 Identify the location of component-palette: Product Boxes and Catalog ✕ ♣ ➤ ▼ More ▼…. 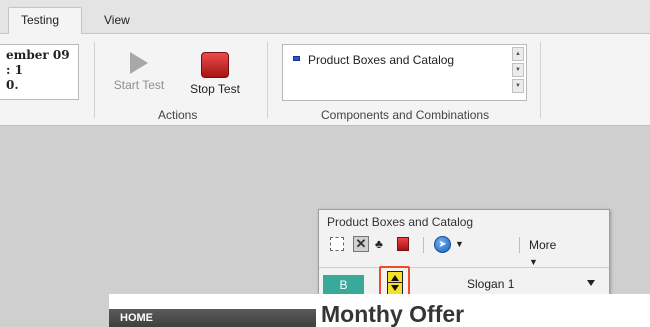
(464, 254).